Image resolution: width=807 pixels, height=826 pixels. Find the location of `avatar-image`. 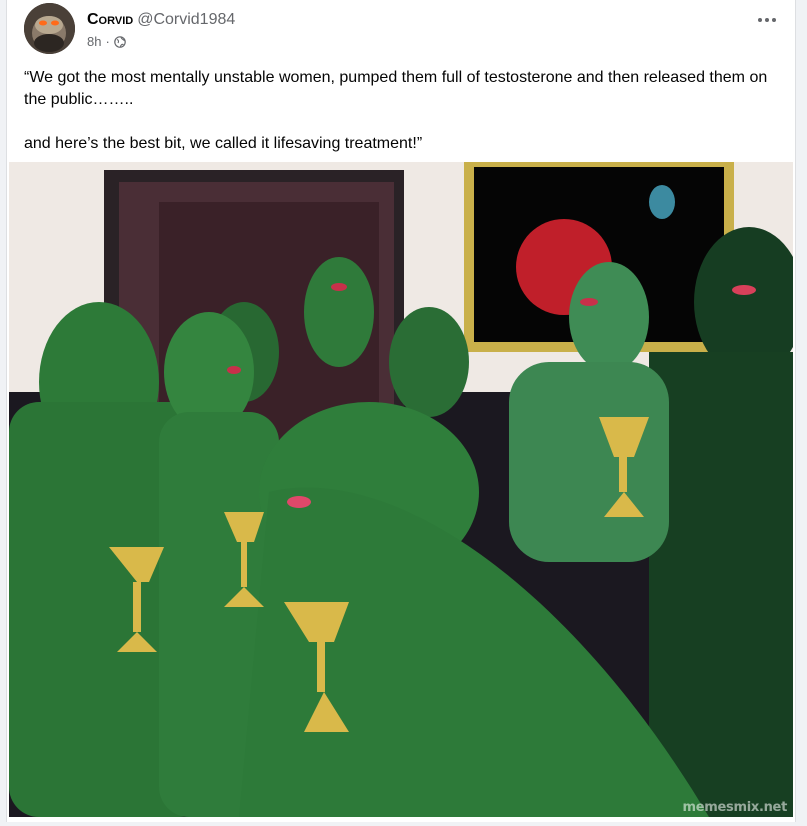

avatar-image is located at coordinates (49, 28).